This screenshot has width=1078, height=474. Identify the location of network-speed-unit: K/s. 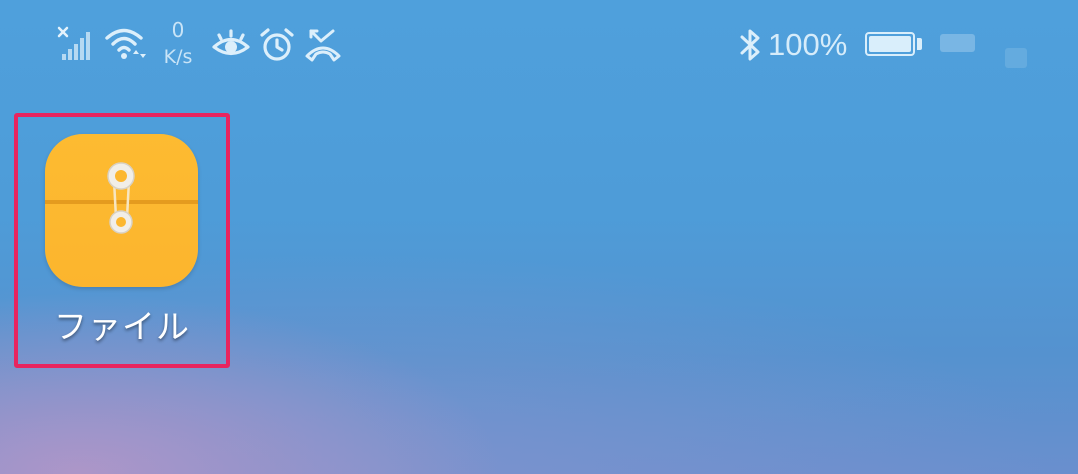
(178, 57).